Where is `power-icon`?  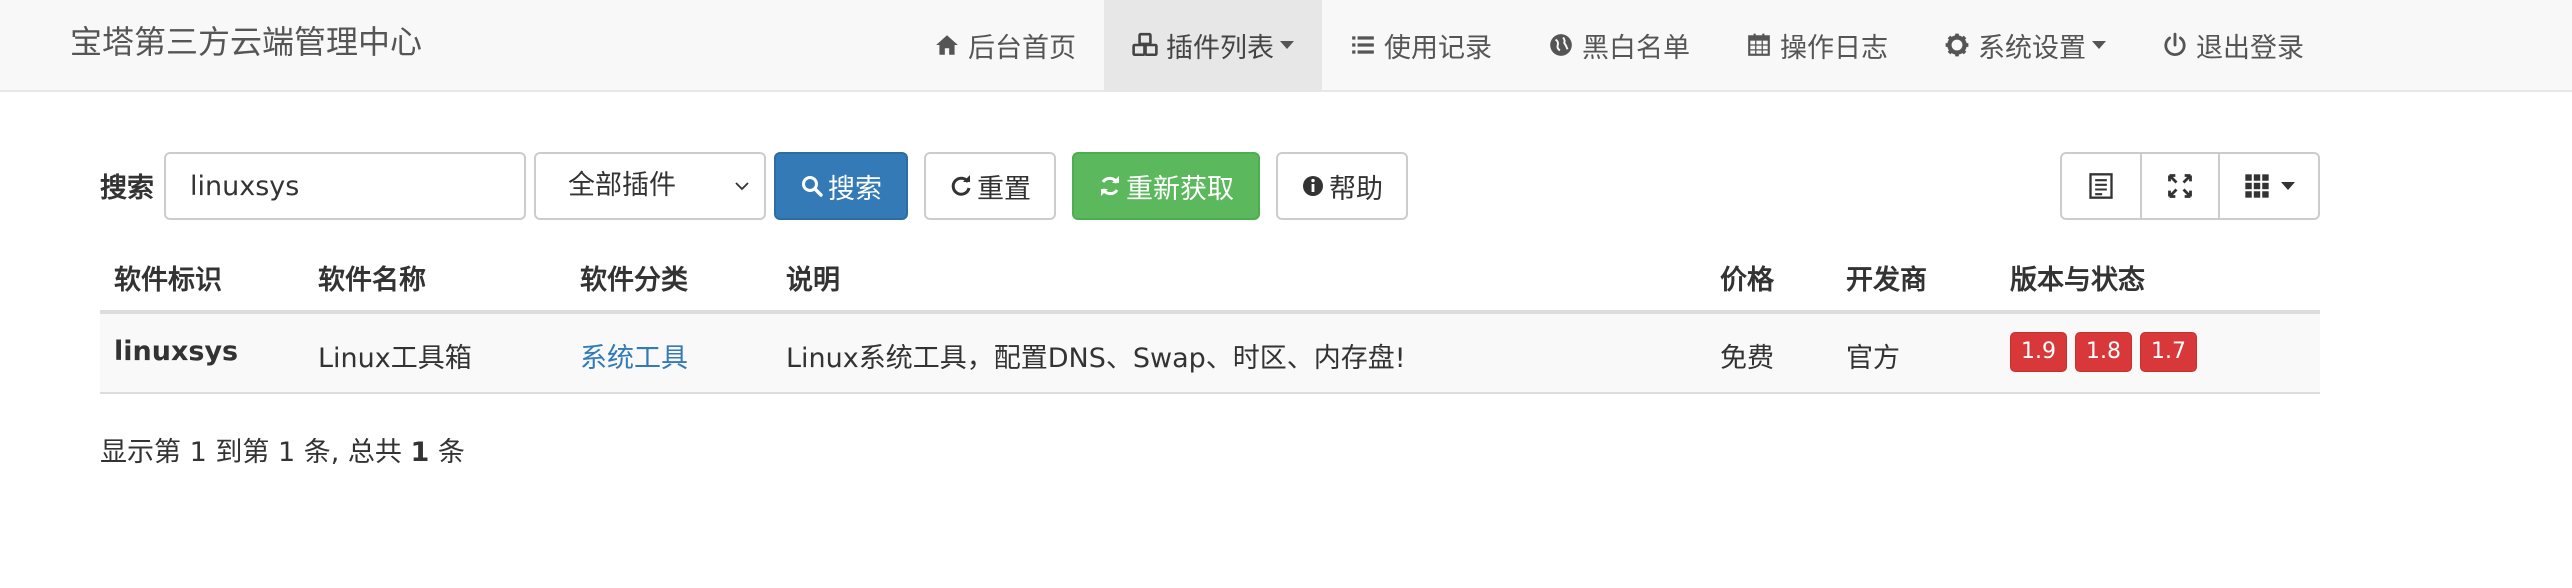
power-icon is located at coordinates (2175, 44).